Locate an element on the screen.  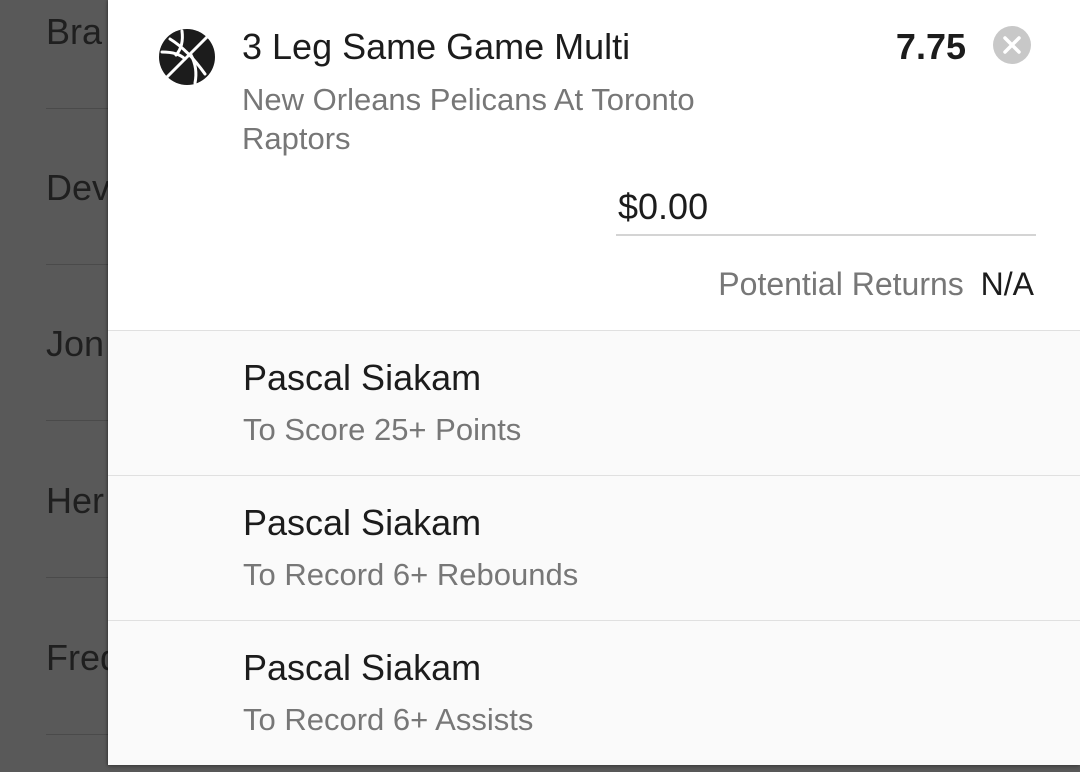
background-item-label: Jon is located at coordinates (75, 343).